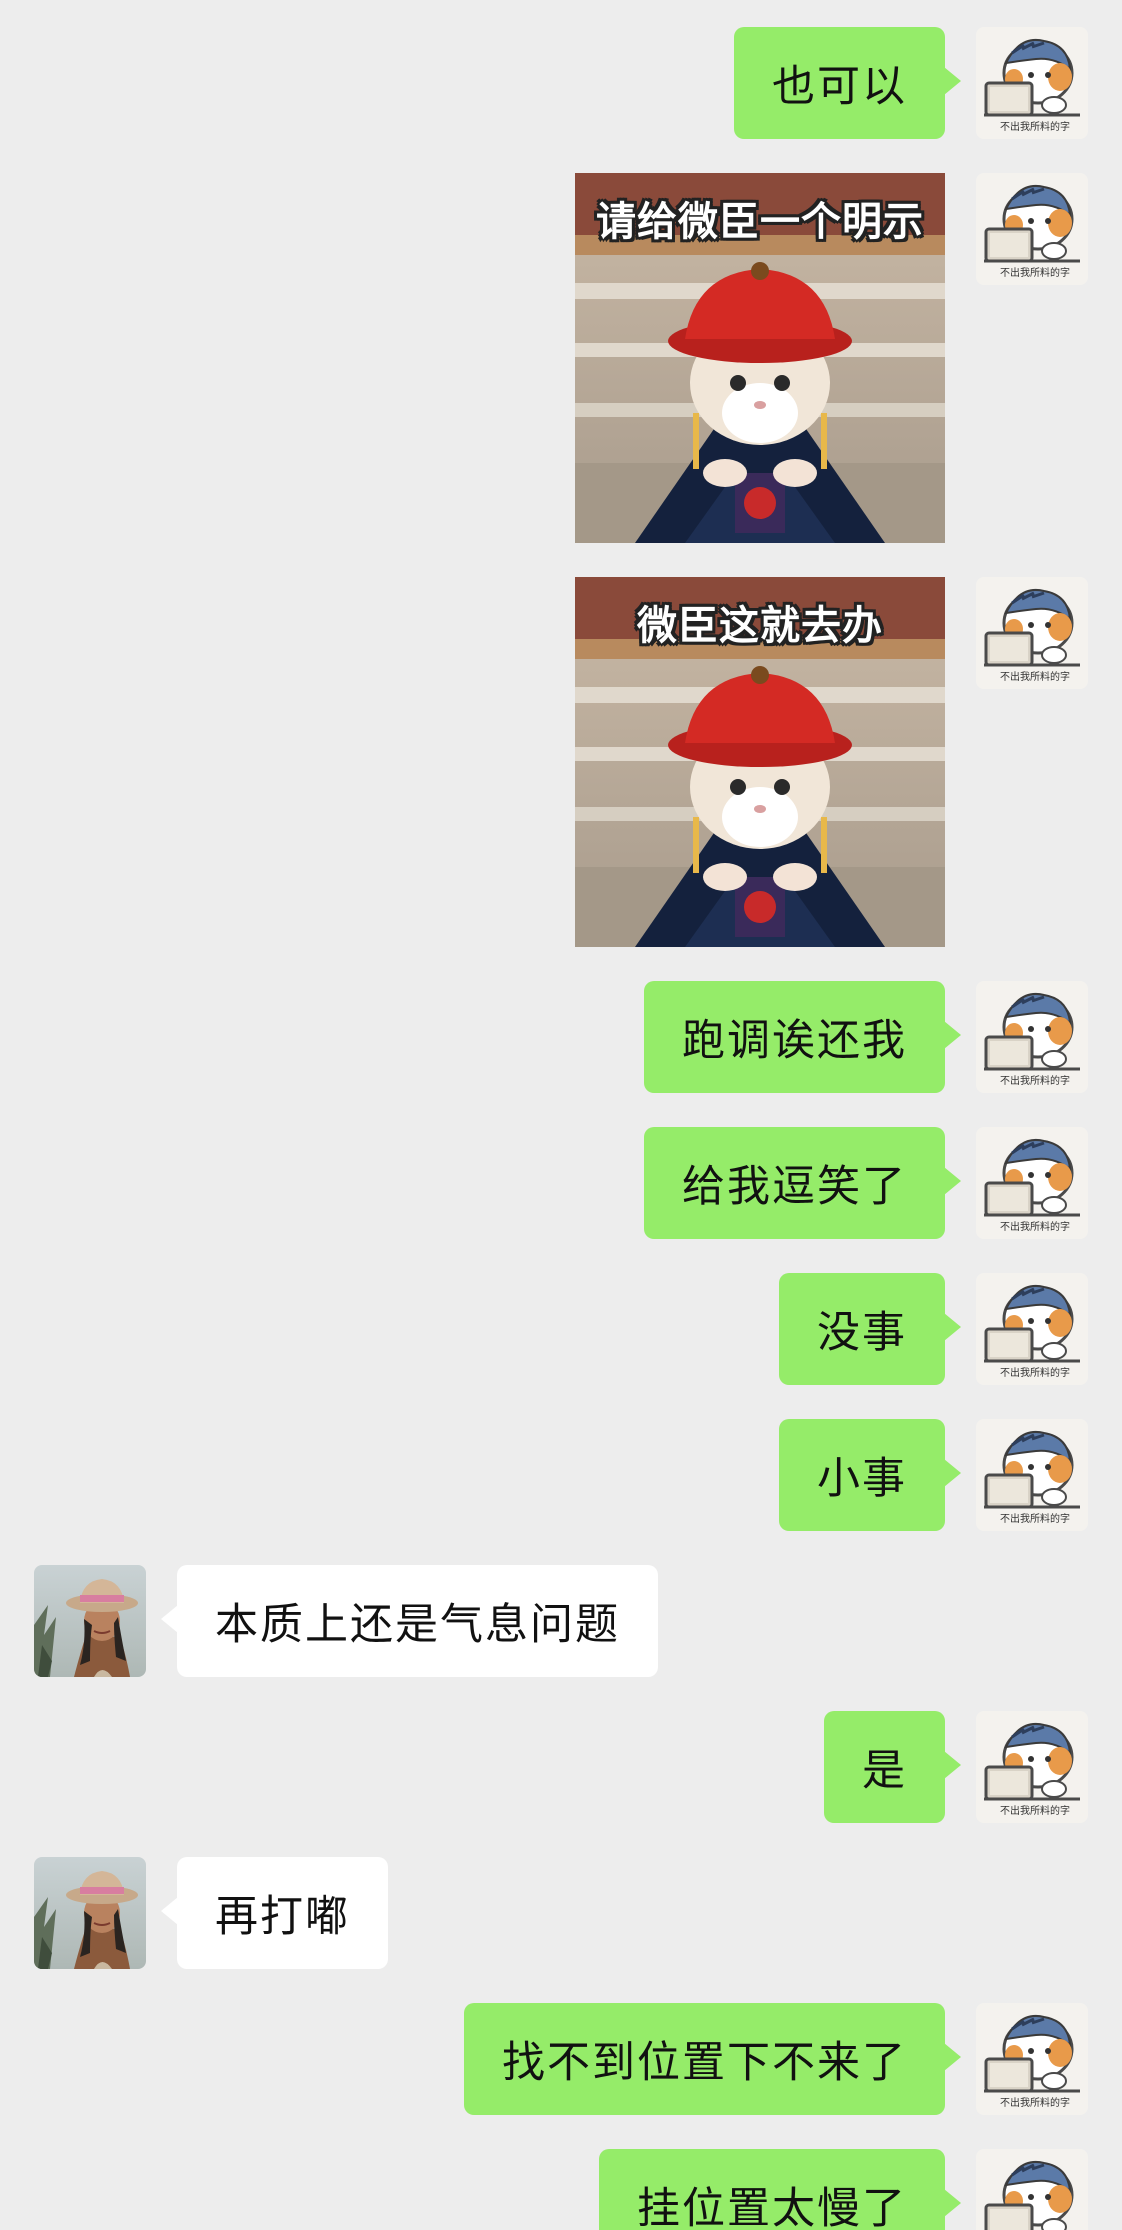  I want to click on message-text: 跑调诶还我, so click(794, 1041).